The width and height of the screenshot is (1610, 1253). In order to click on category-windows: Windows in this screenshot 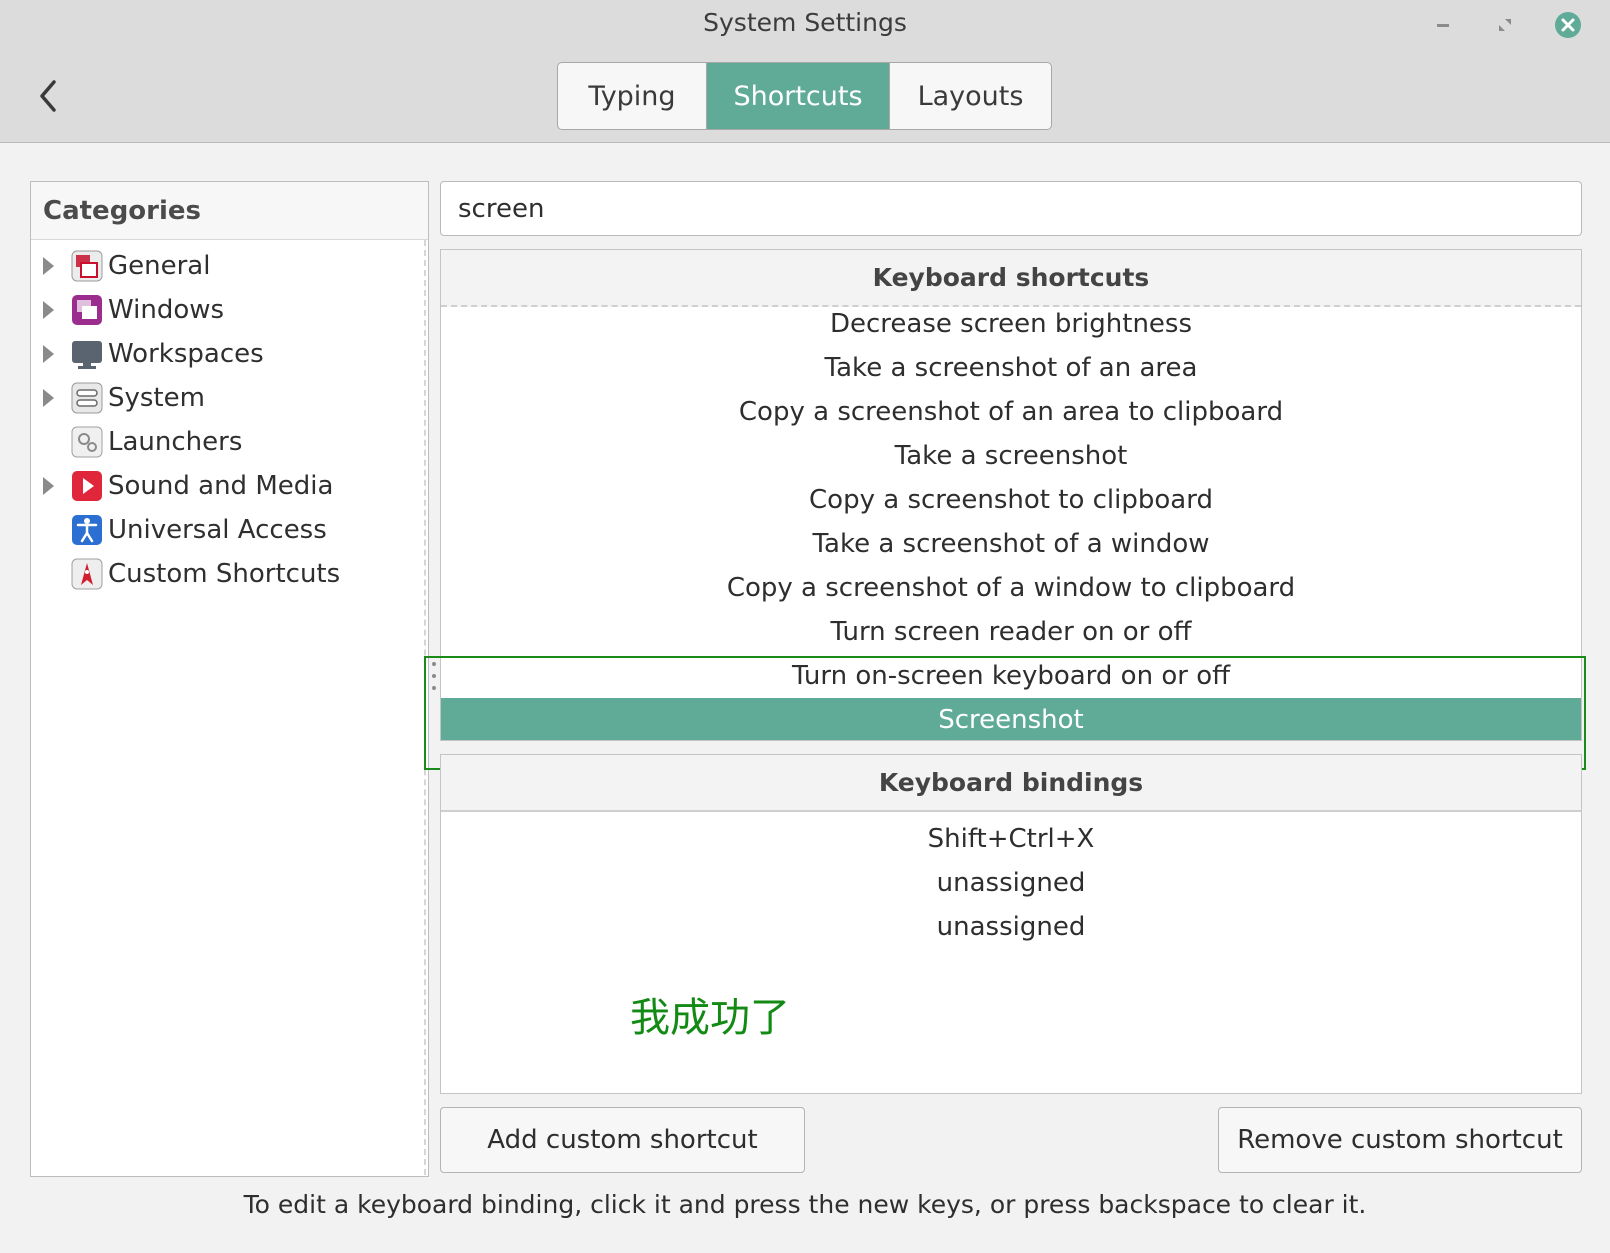, I will do `click(221, 310)`.